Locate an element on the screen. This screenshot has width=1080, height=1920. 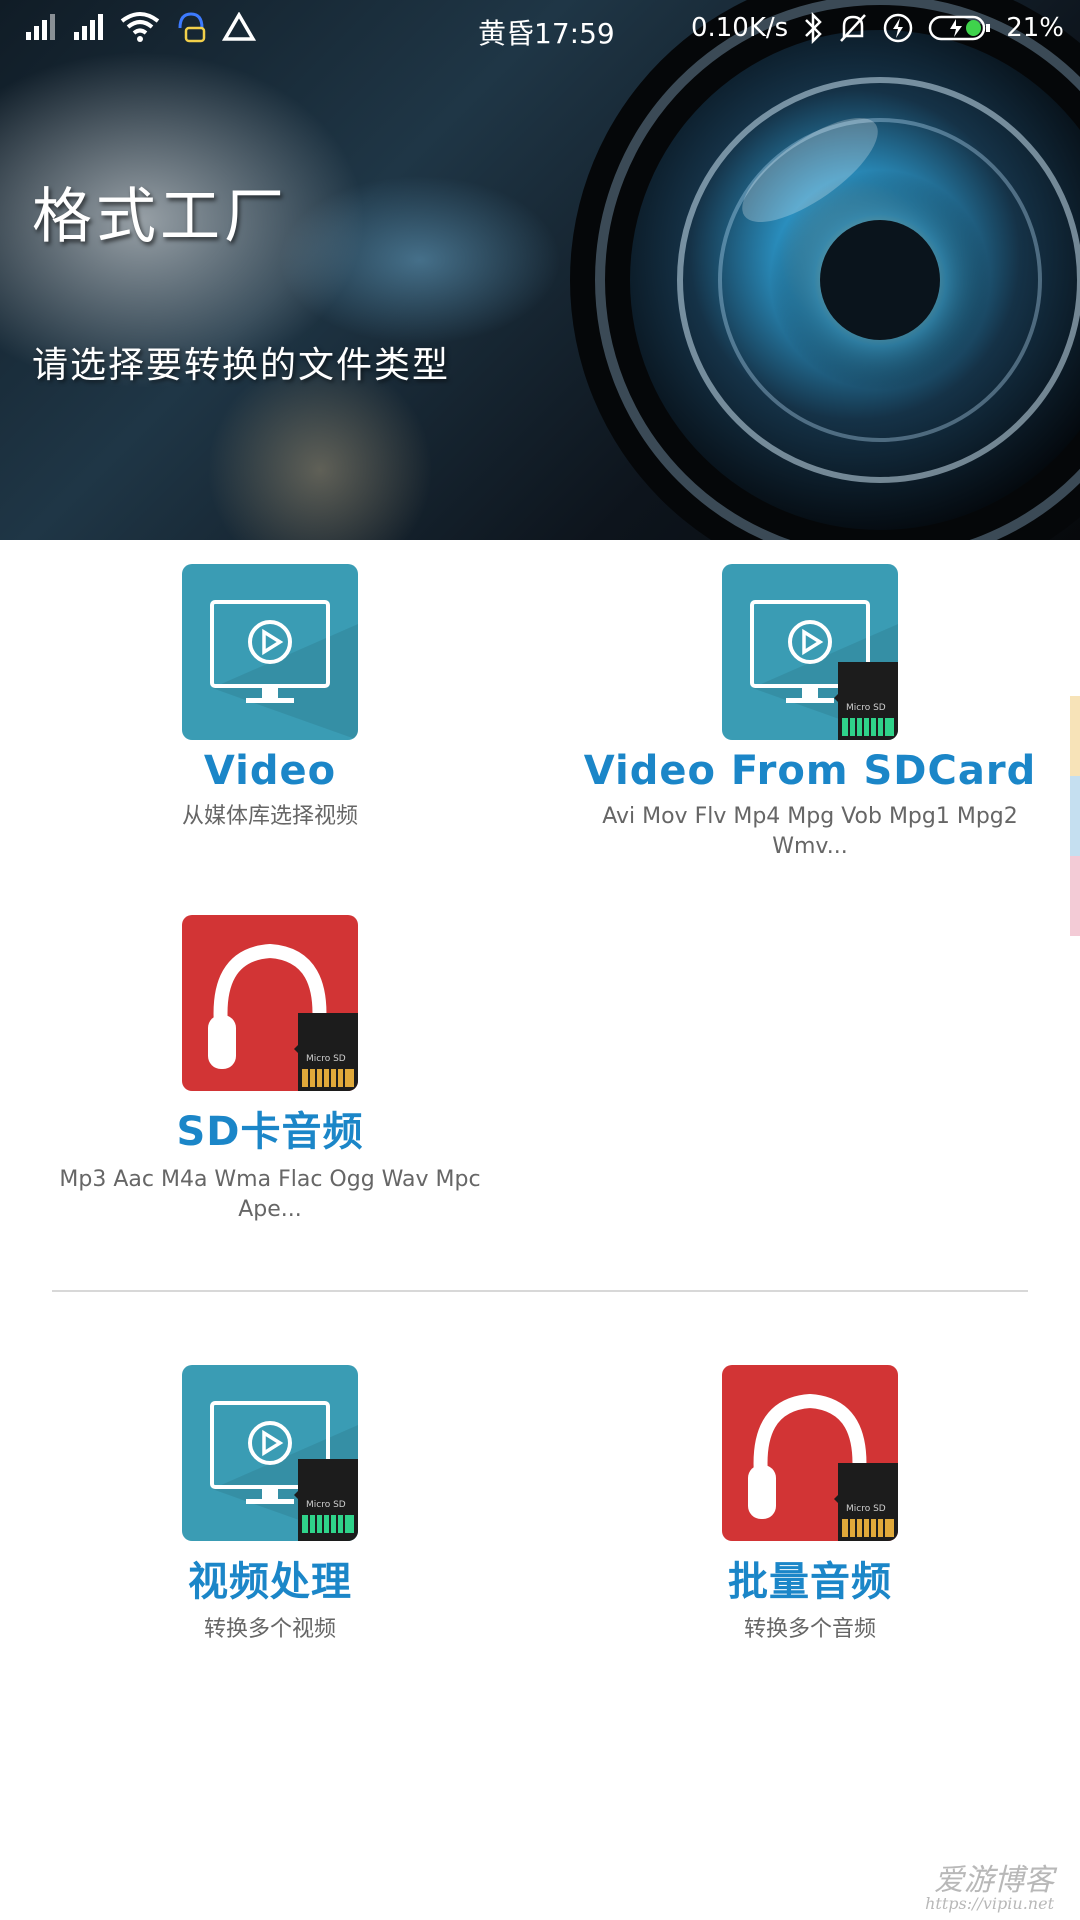
tile-title: 视频处理 is located at coordinates (270, 1582).